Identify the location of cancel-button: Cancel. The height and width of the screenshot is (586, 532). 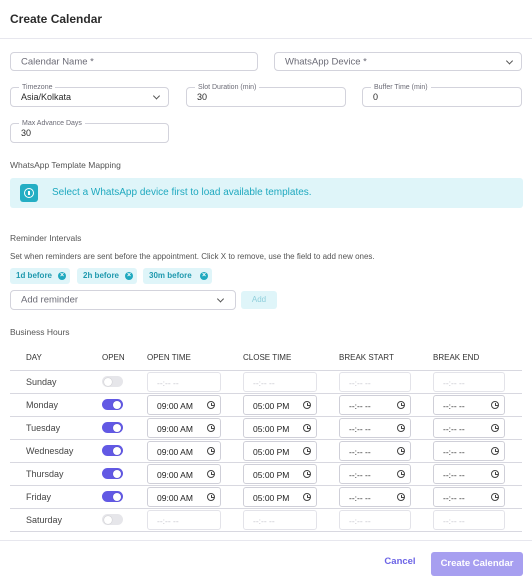
(400, 561).